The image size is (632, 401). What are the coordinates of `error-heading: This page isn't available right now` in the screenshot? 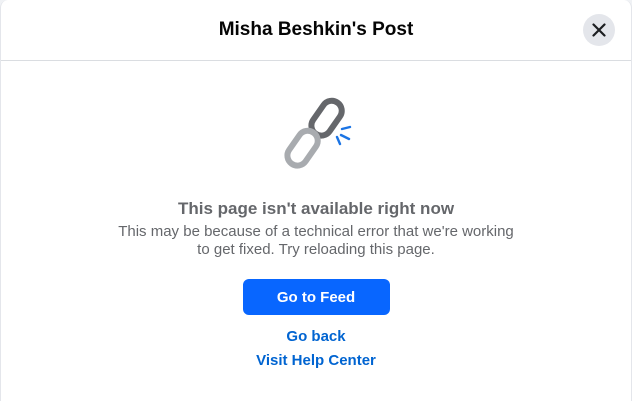 It's located at (316, 208).